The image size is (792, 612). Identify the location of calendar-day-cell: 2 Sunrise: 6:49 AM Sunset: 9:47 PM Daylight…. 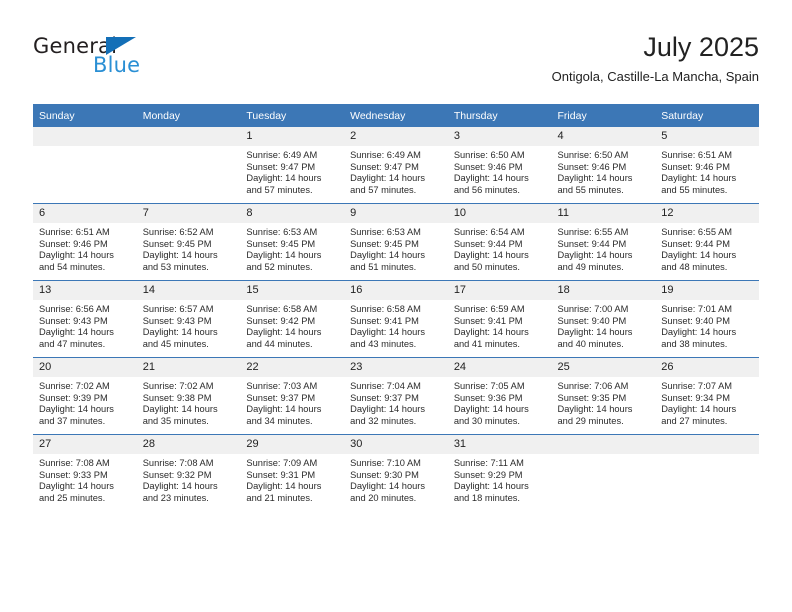
(396, 165).